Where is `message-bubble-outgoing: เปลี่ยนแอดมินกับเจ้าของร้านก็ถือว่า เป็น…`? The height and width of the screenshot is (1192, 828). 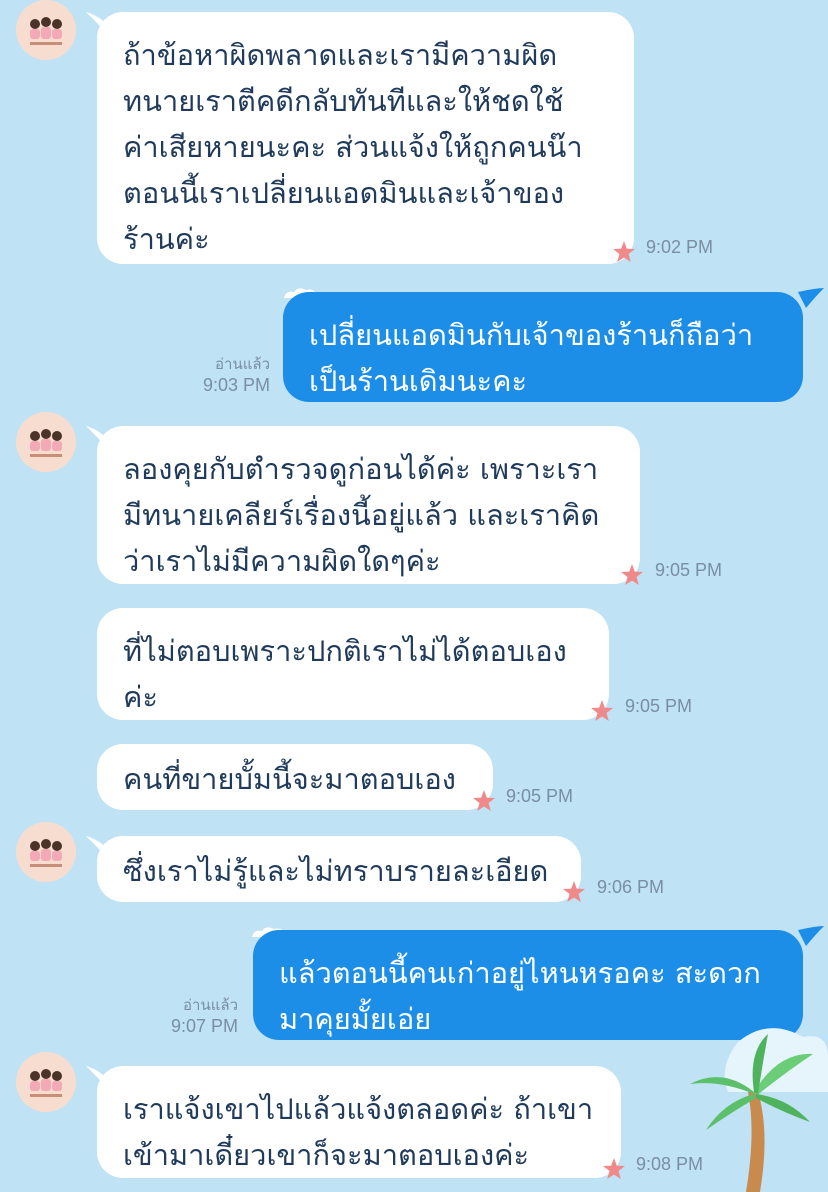
message-bubble-outgoing: เปลี่ยนแอดมินกับเจ้าของร้านก็ถือว่า เป็น… is located at coordinates (543, 347).